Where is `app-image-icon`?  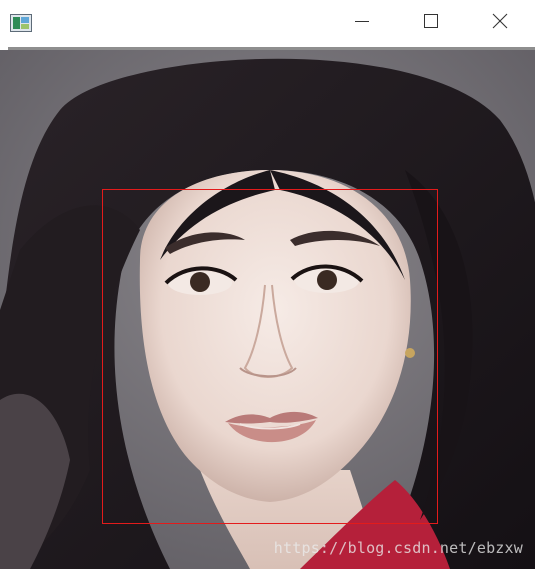
app-image-icon is located at coordinates (21, 23).